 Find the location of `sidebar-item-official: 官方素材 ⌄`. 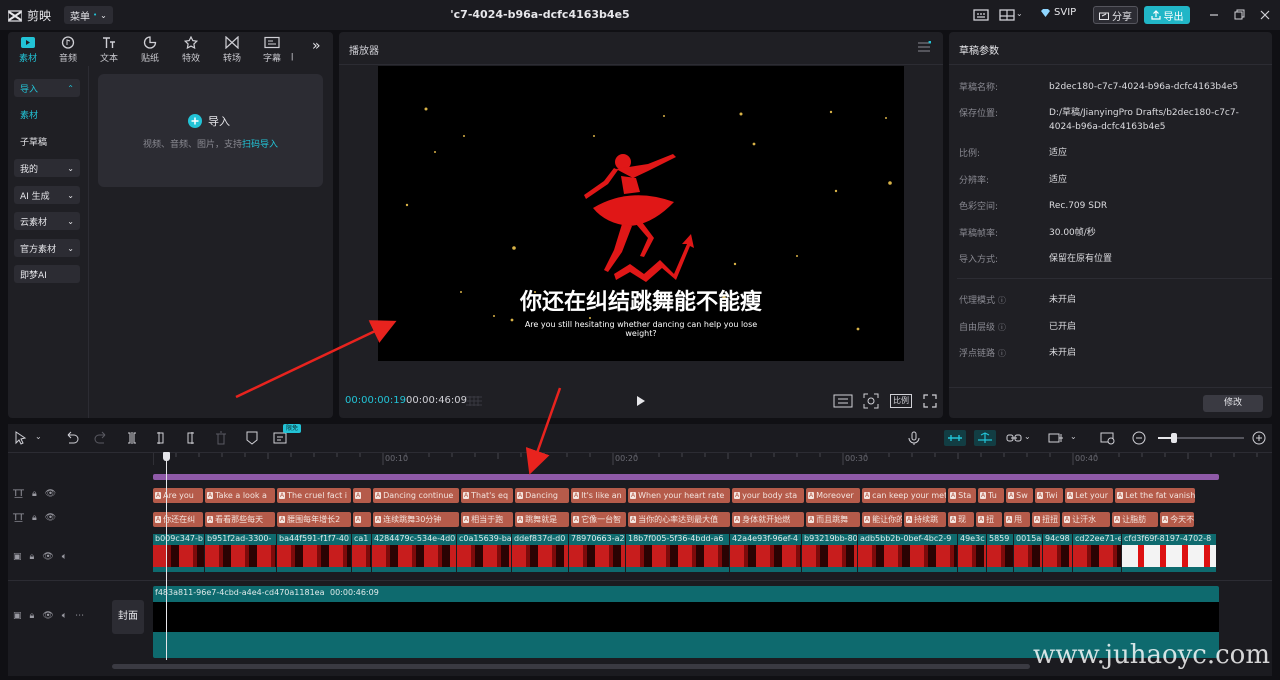

sidebar-item-official: 官方素材 ⌄ is located at coordinates (47, 248).